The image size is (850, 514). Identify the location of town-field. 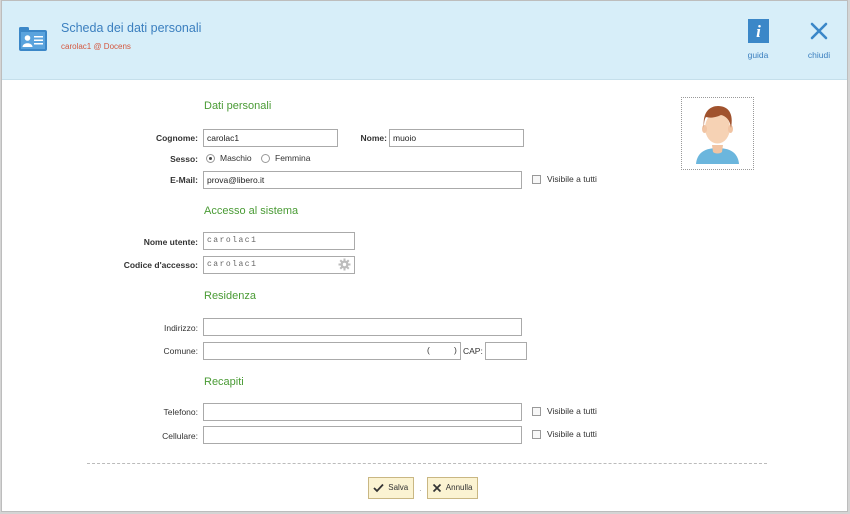
(332, 351).